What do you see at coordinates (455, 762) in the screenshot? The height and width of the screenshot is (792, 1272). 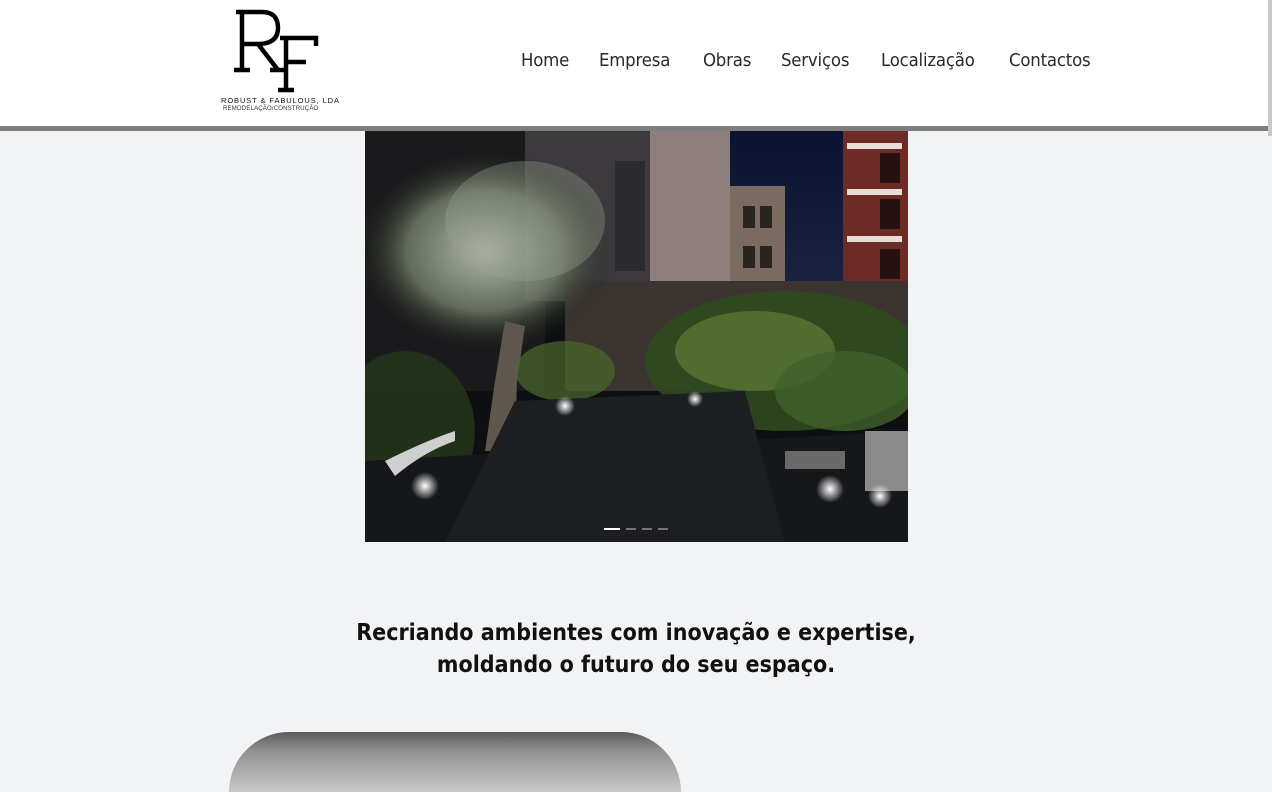 I see `project-card-image` at bounding box center [455, 762].